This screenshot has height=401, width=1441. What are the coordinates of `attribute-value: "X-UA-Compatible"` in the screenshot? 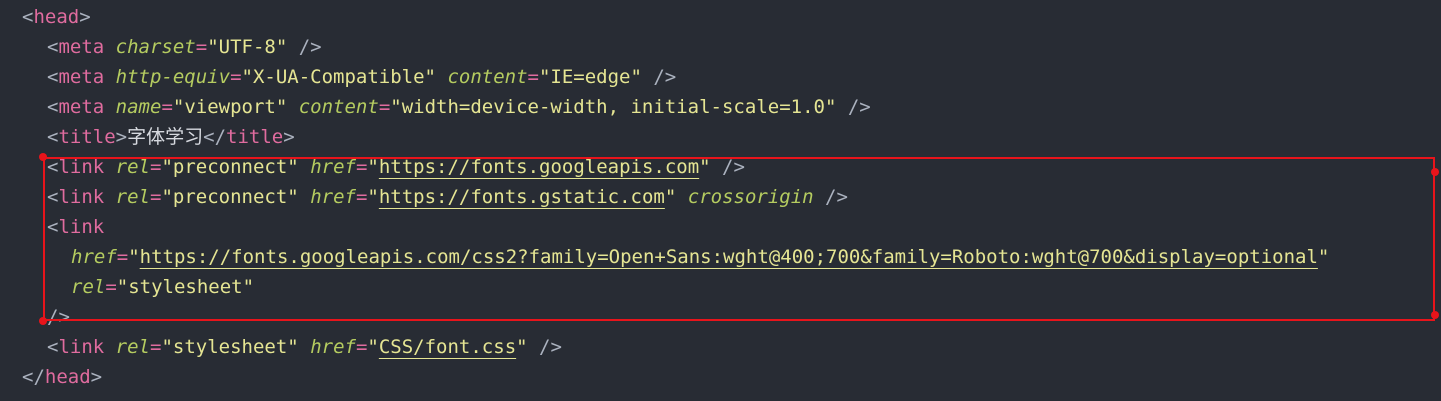 It's located at (338, 77).